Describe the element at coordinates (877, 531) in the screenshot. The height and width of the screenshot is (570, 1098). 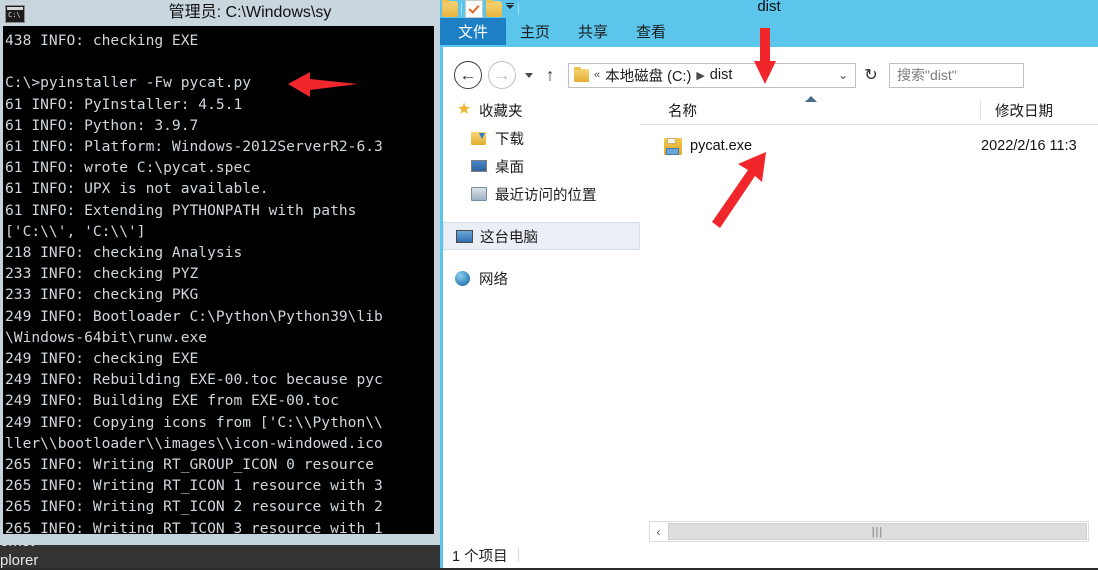
I see `scrollbar-thumb: |||` at that location.